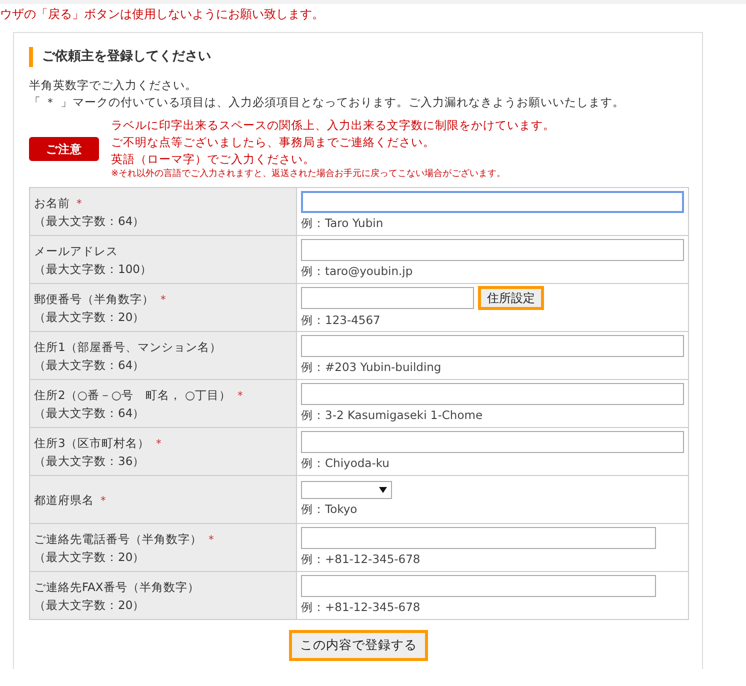 The width and height of the screenshot is (746, 686). What do you see at coordinates (333, 125) in the screenshot?
I see `caution-text: ラベルに印字出来るスペースの関係上、入力出来る文字数に制限をかけています。` at bounding box center [333, 125].